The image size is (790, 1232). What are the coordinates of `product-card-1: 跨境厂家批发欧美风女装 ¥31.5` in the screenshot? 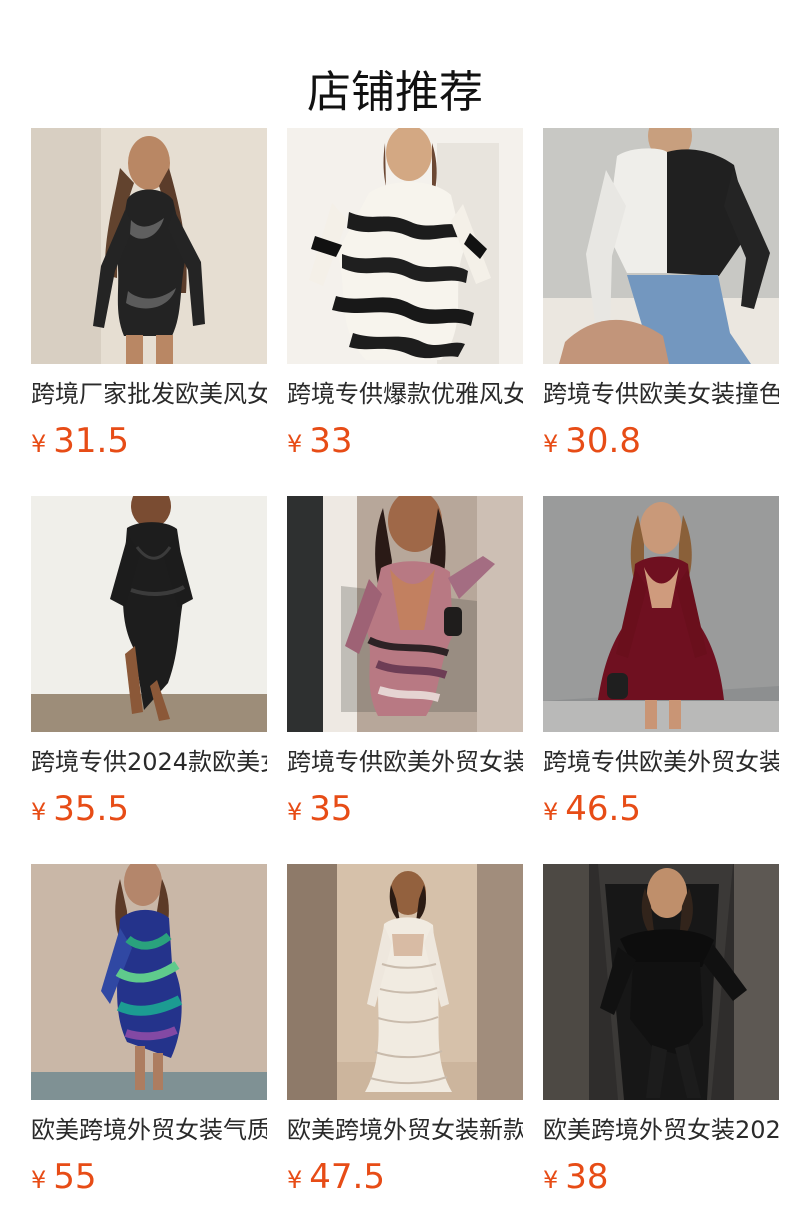 It's located at (149, 298).